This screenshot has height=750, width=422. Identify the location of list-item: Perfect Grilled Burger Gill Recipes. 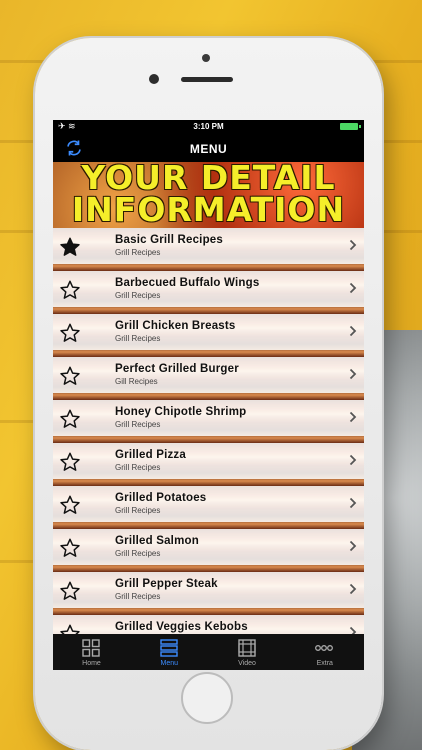
(208, 375).